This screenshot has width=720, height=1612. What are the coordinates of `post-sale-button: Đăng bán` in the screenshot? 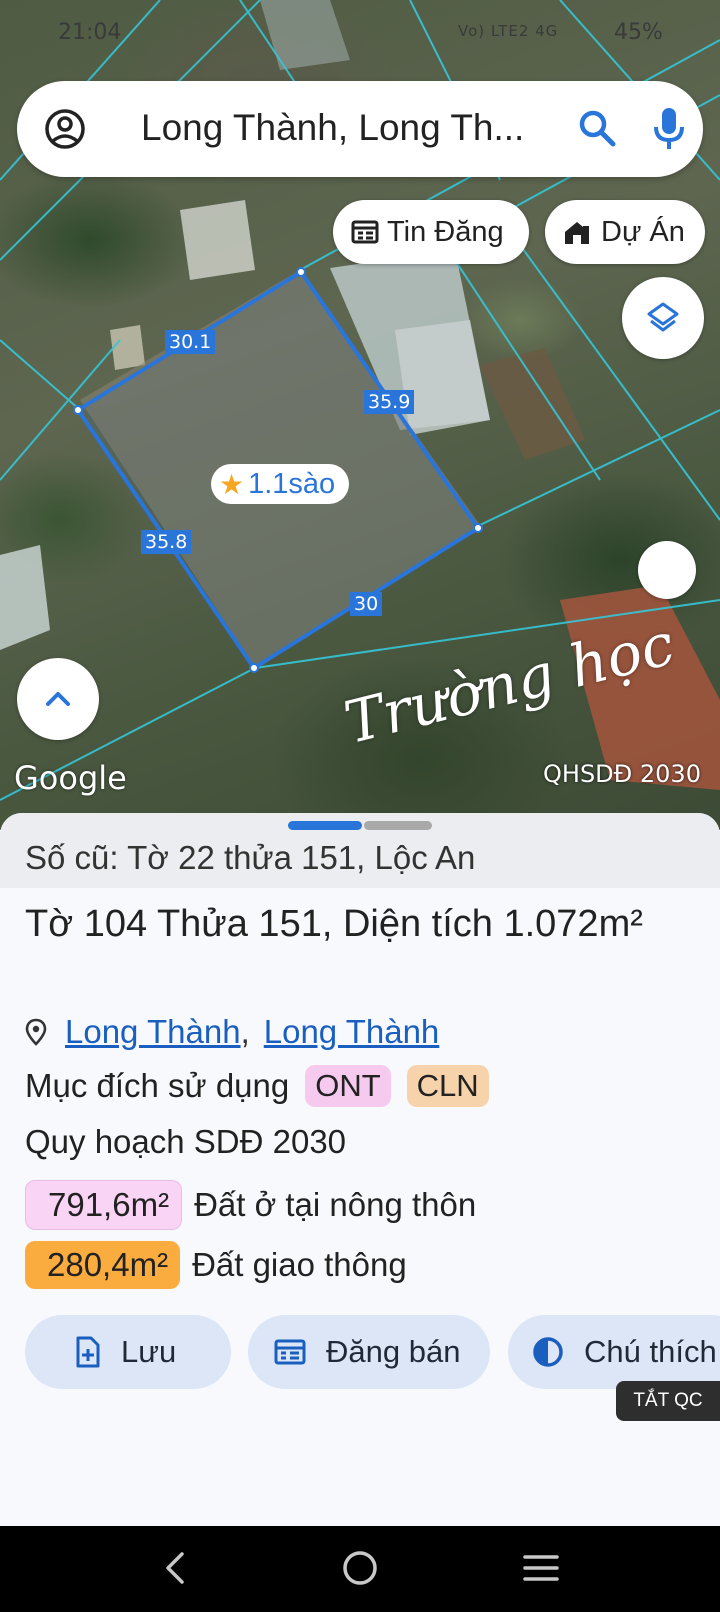 It's located at (369, 1352).